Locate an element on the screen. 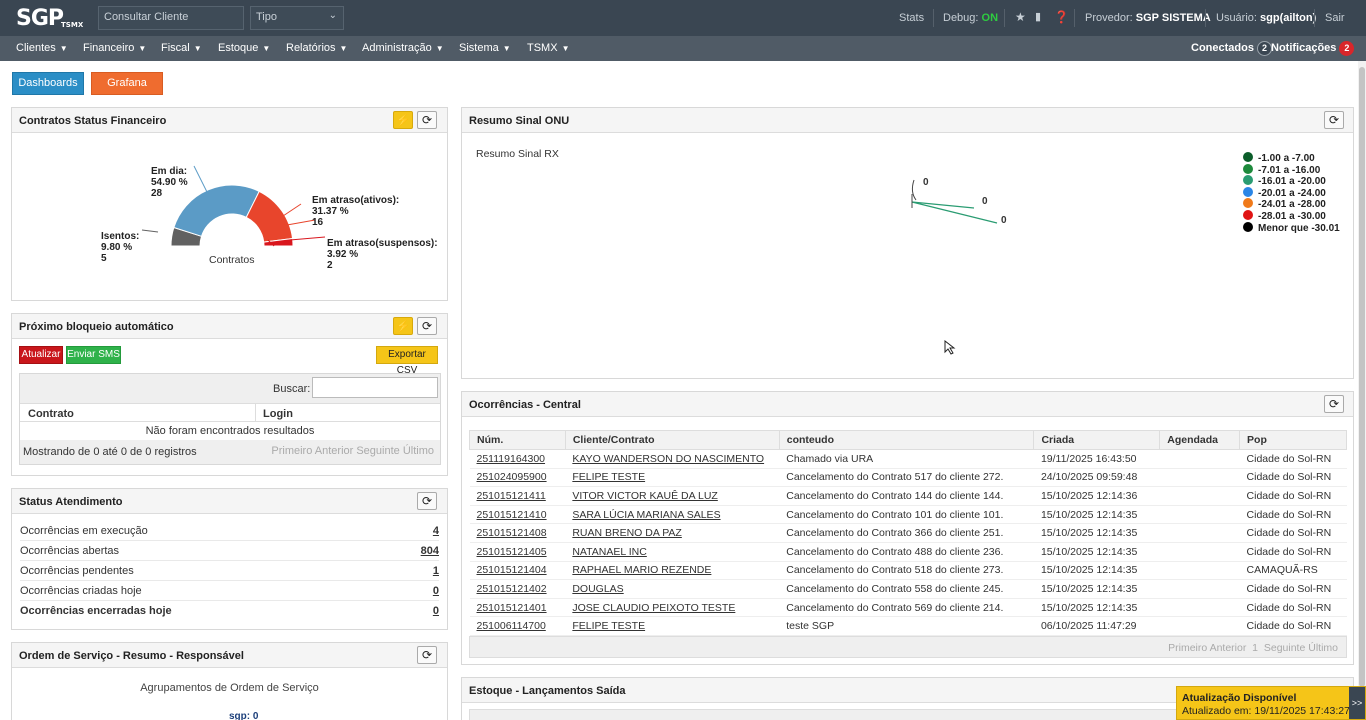  col-contract: Contrato is located at coordinates (51, 414).